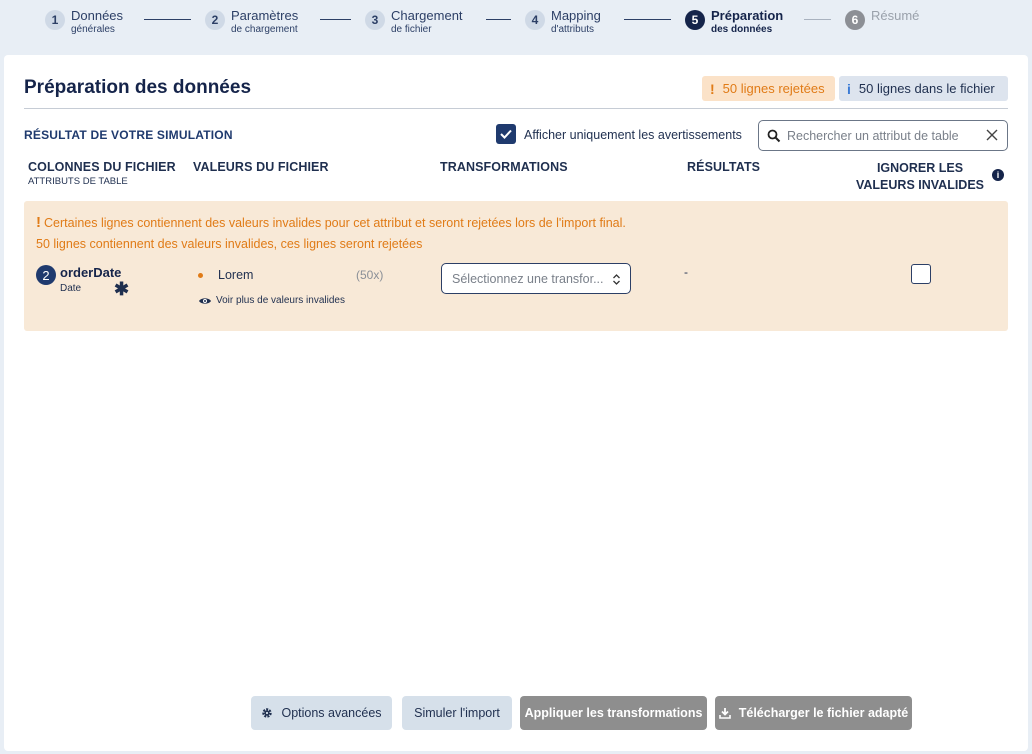 This screenshot has width=1032, height=754. Describe the element at coordinates (724, 713) in the screenshot. I see `download-icon` at that location.